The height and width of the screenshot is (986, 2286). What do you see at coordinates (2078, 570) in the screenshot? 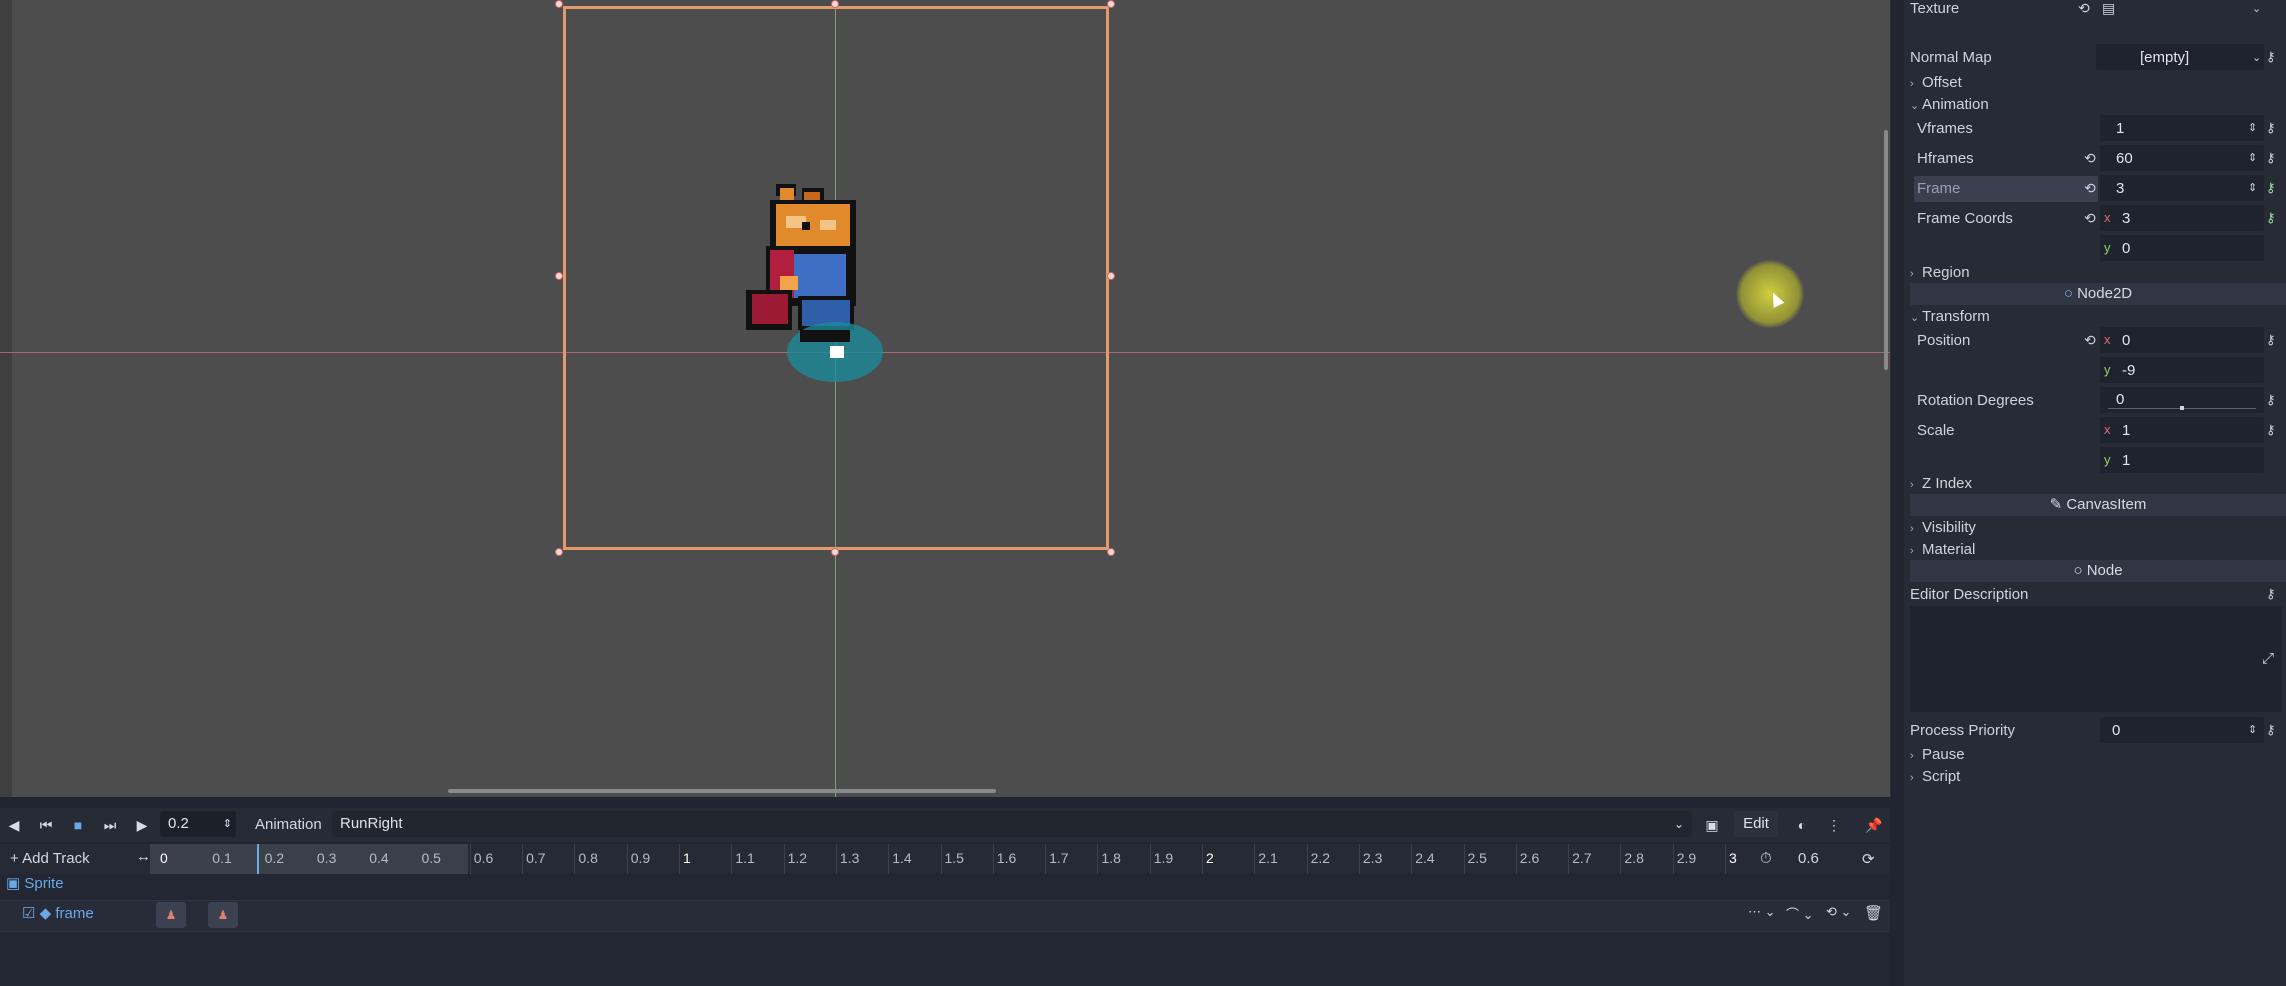
I see `node-icon: ○` at bounding box center [2078, 570].